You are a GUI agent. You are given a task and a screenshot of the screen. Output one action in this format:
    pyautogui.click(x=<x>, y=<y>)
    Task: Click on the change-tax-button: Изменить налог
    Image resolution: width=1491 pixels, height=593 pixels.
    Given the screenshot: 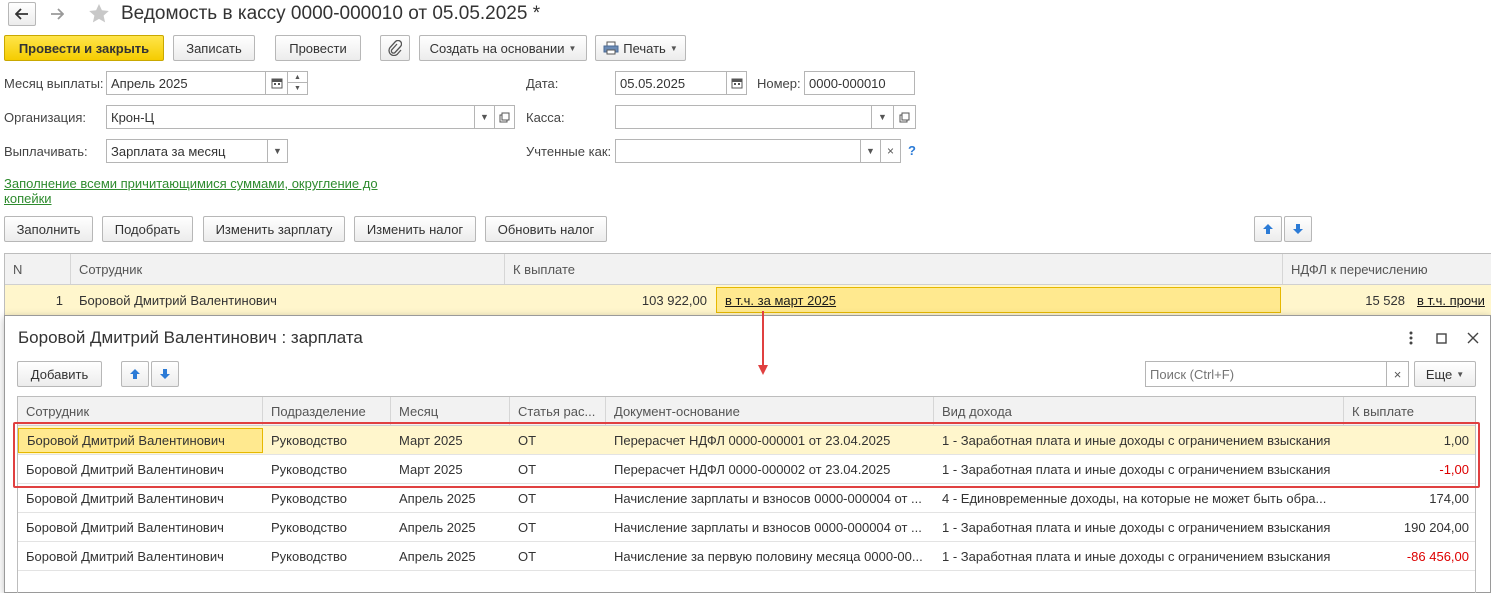 What is the action you would take?
    pyautogui.click(x=415, y=229)
    